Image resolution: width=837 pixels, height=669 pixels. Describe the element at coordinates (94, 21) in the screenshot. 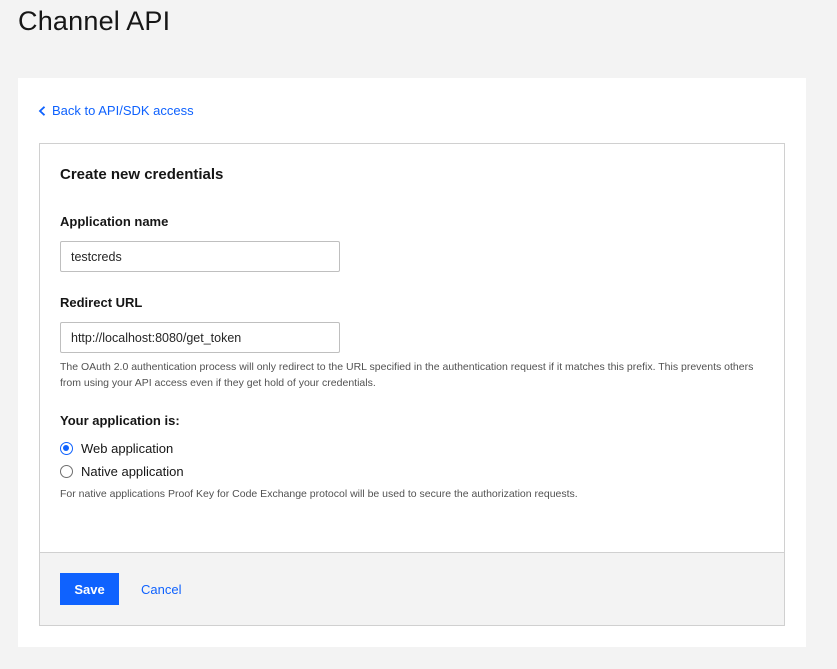

I see `page-title: Channel API` at that location.